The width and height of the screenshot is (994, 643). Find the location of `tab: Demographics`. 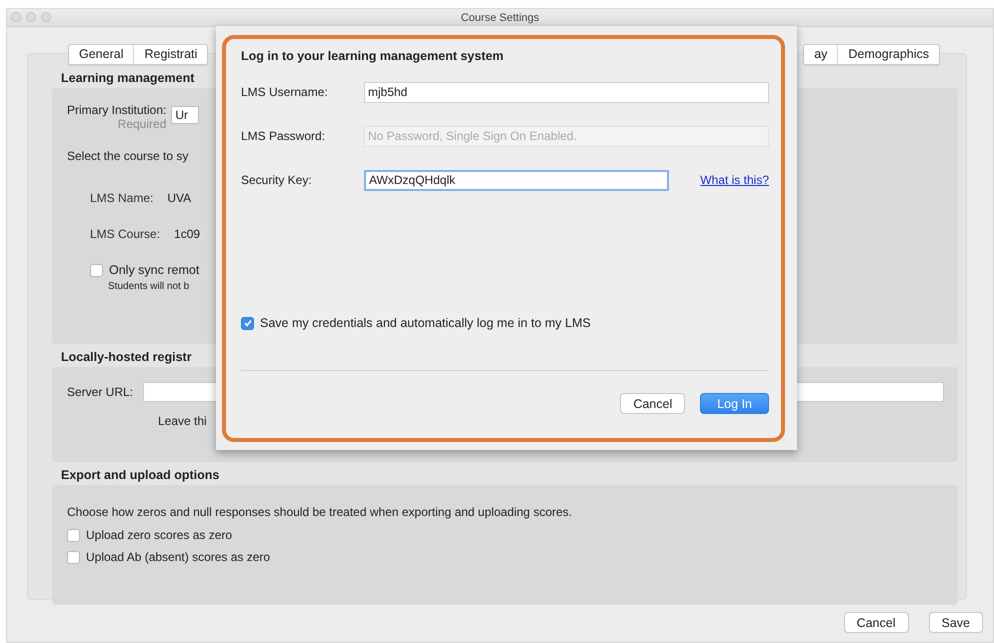

tab: Demographics is located at coordinates (888, 54).